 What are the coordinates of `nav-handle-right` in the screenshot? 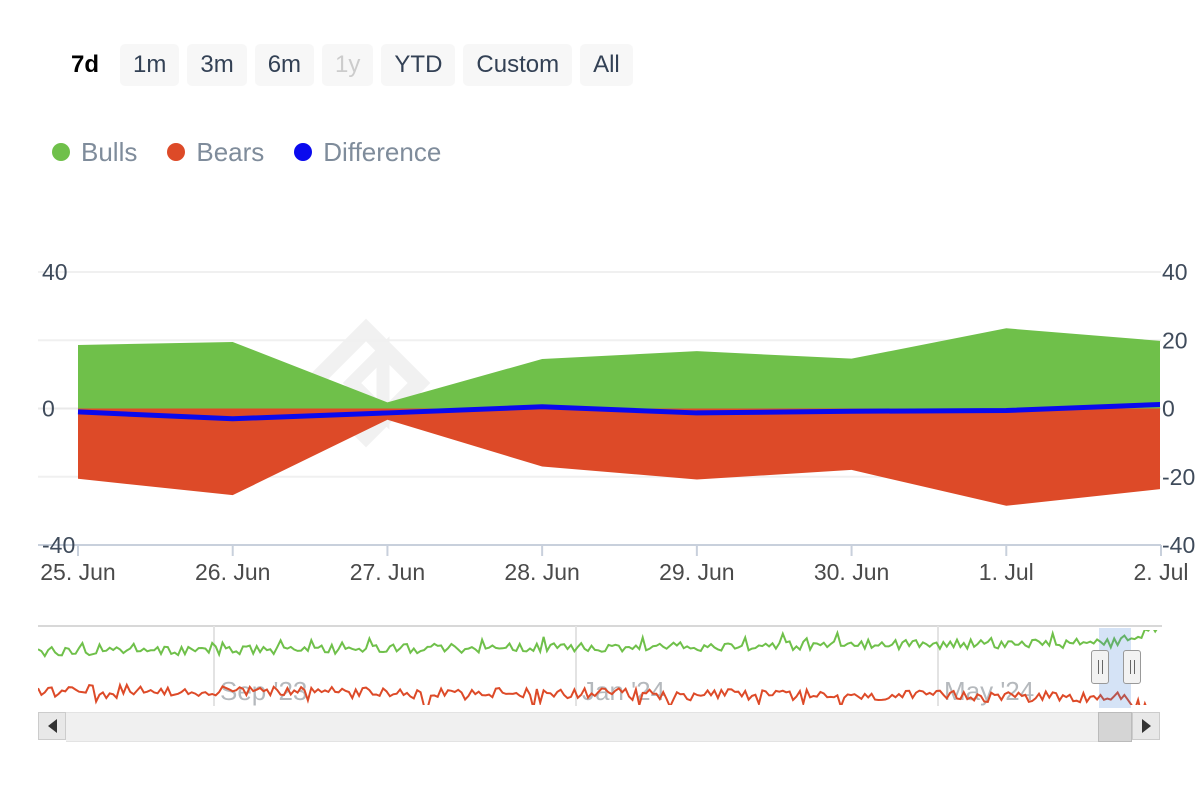 It's located at (1132, 667).